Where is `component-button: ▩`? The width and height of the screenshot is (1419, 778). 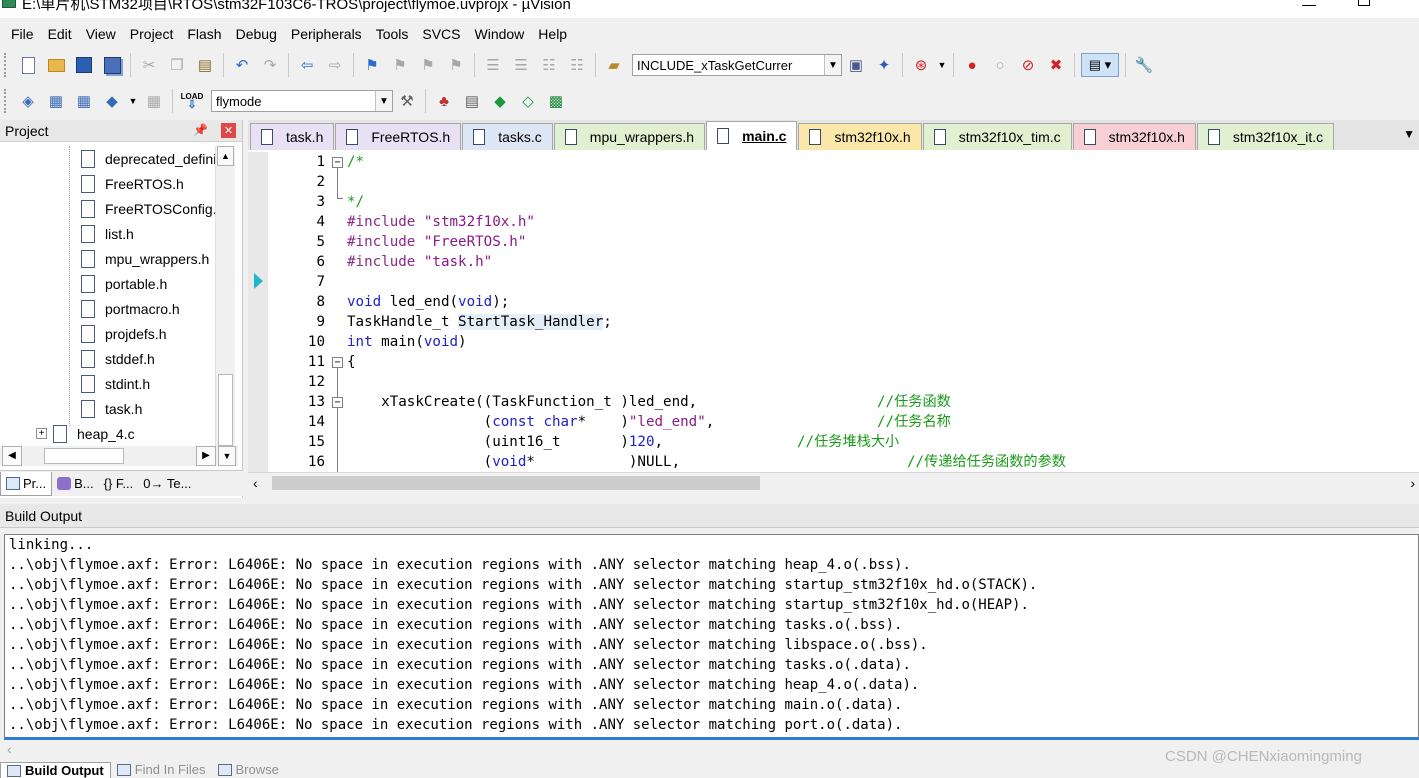 component-button: ▩ is located at coordinates (556, 101).